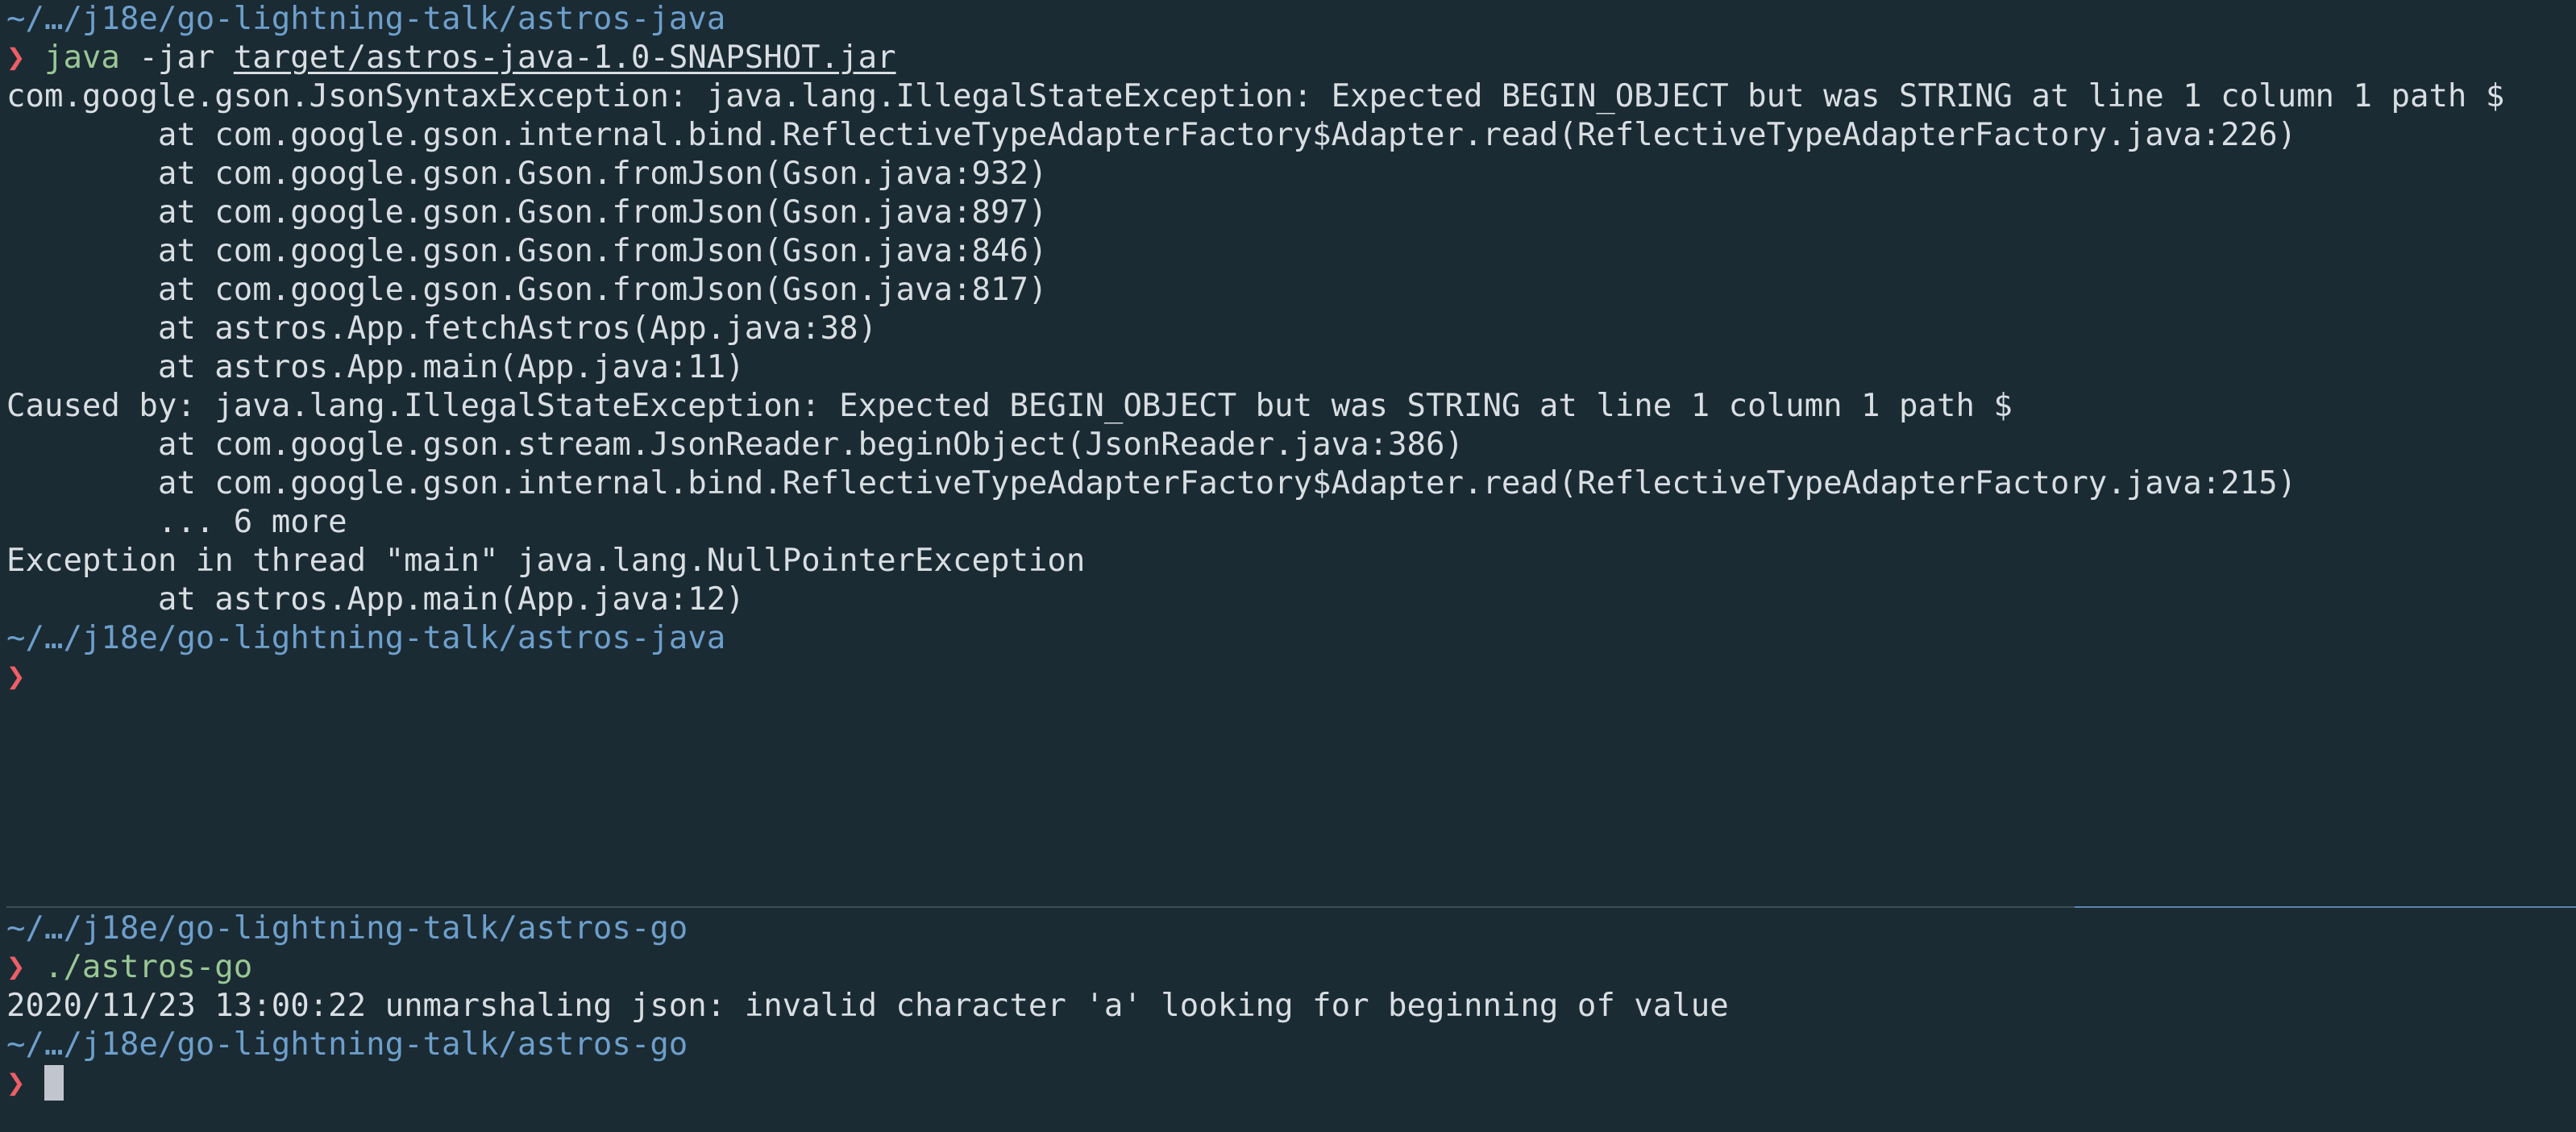 The width and height of the screenshot is (2576, 1132). Describe the element at coordinates (177, 58) in the screenshot. I see `command-flag: -jar` at that location.